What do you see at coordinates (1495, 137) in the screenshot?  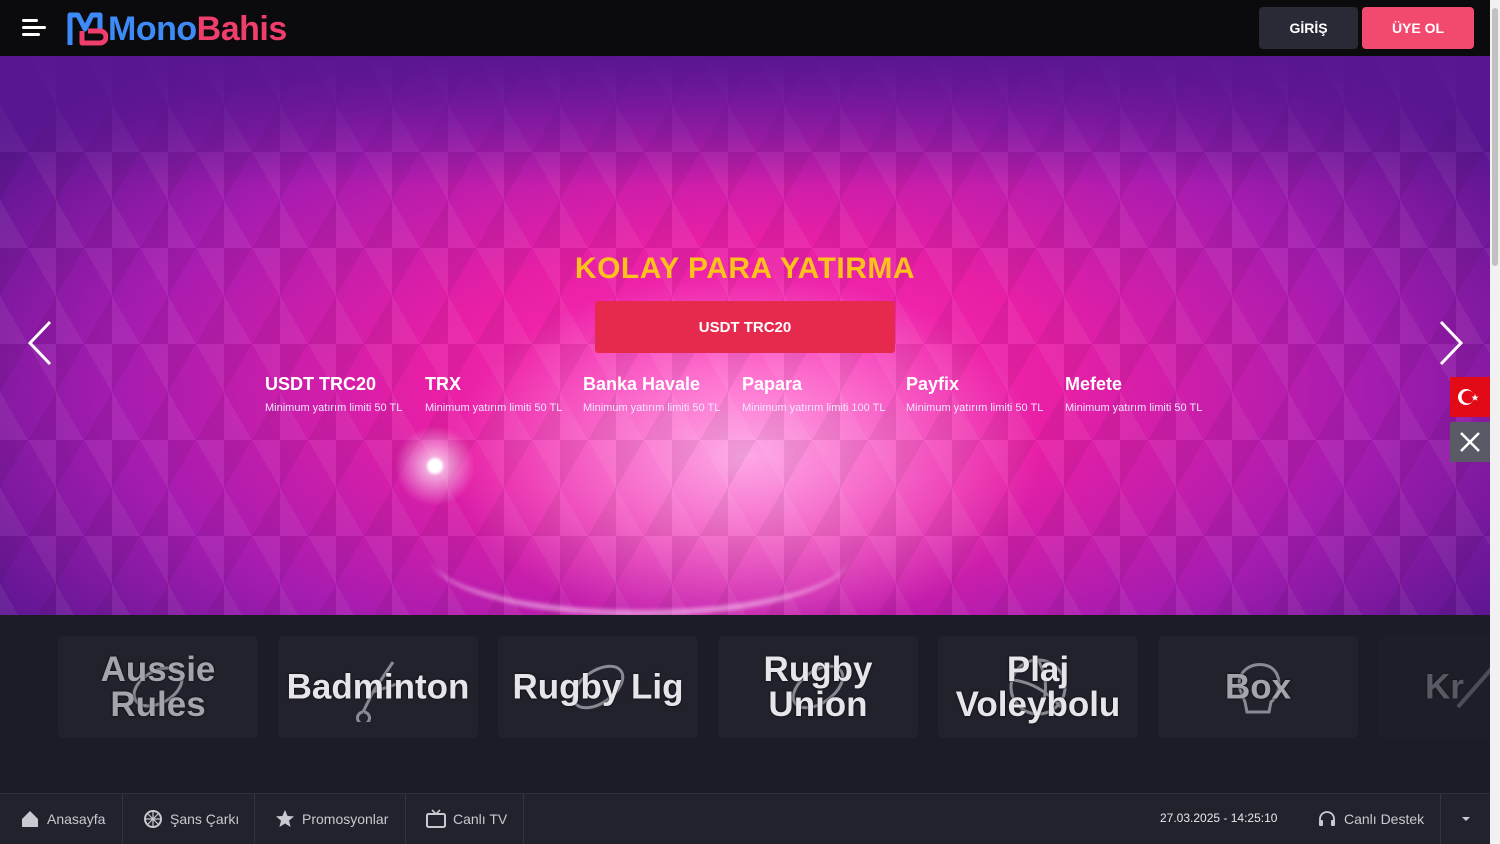 I see `scrollbar-thumb` at bounding box center [1495, 137].